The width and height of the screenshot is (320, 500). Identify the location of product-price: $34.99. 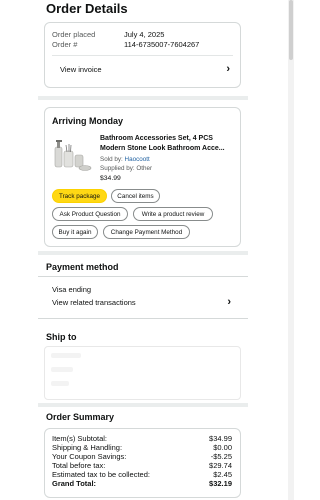
(110, 178).